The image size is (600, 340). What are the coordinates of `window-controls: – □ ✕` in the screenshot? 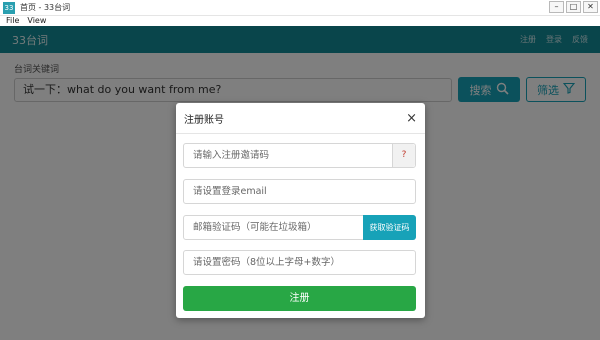 It's located at (573, 7).